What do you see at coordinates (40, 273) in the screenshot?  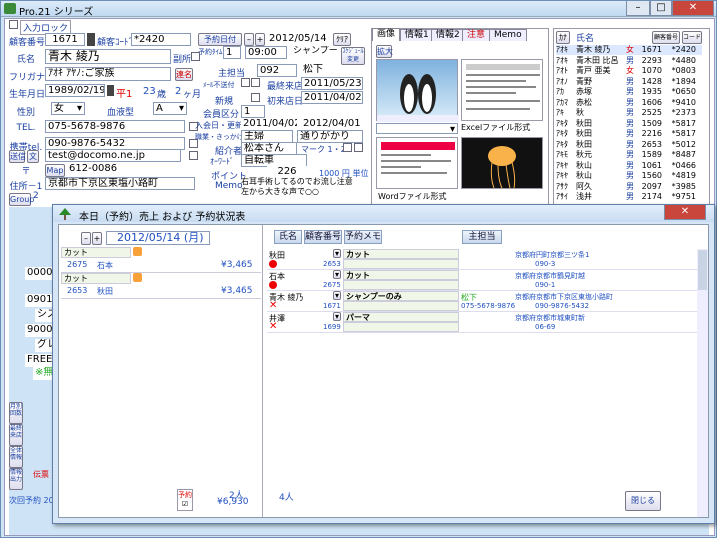 I see `back-row-1: 00004` at bounding box center [40, 273].